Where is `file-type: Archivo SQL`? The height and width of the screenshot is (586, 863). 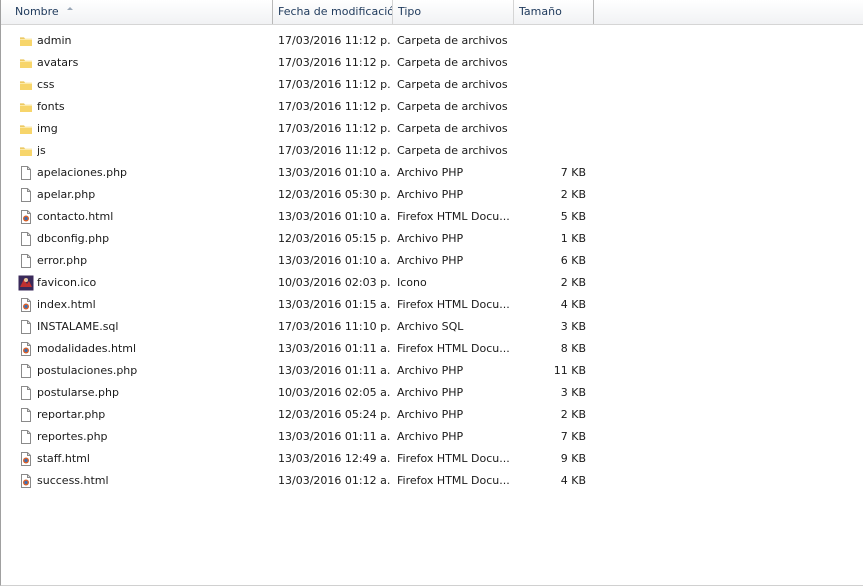
file-type: Archivo SQL is located at coordinates (430, 326).